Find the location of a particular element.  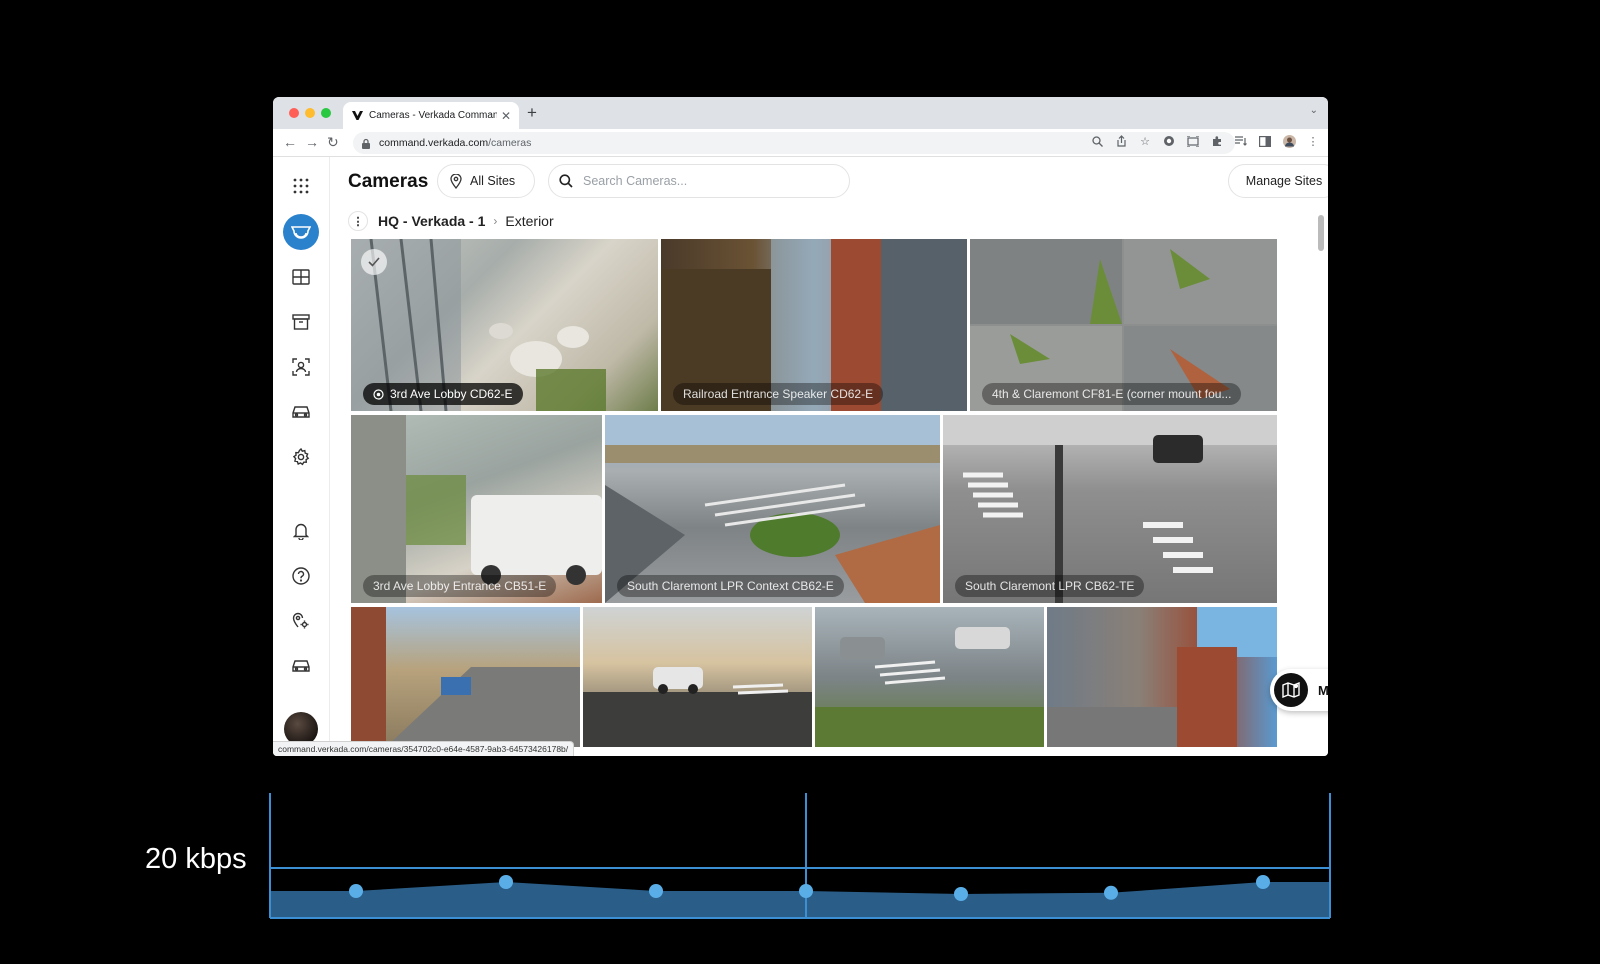

bell-icon is located at coordinates (301, 531).